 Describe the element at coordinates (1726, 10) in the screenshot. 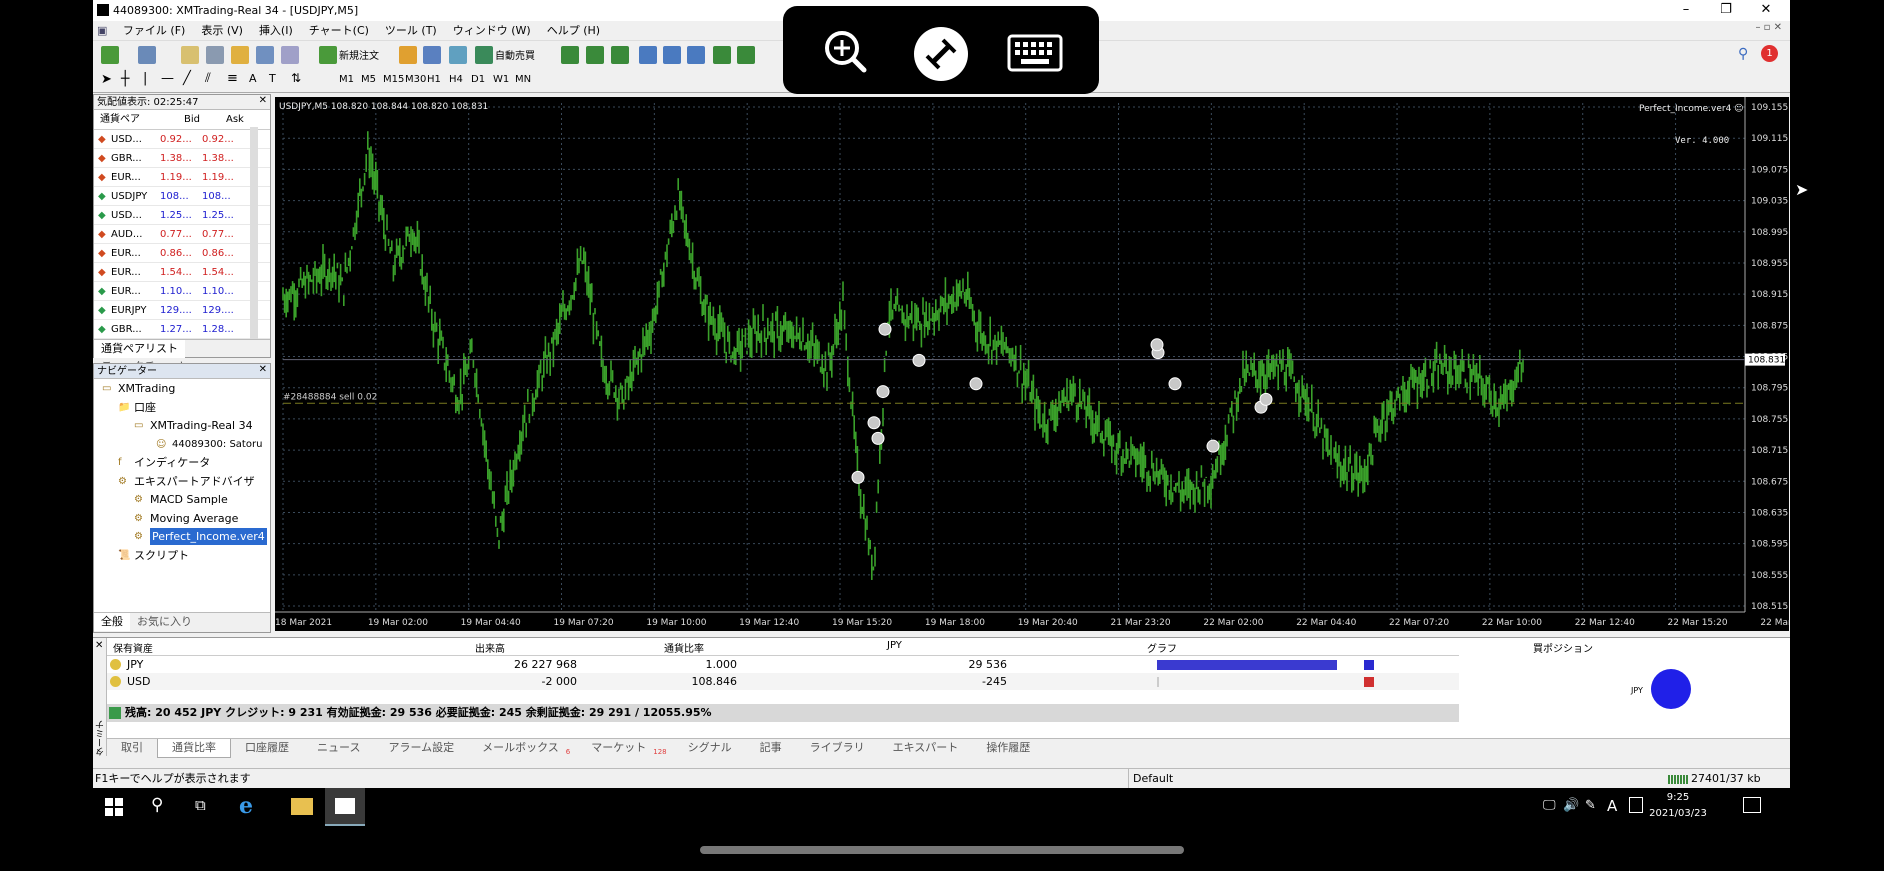

I see `restore-button: ❐` at that location.